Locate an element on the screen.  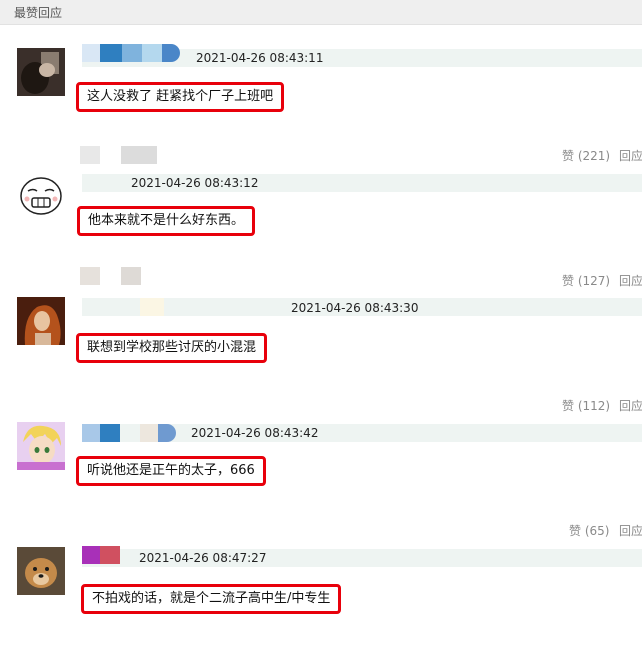
comment-timestamp: 2021-04-26 08:47:27 is located at coordinates (203, 558).